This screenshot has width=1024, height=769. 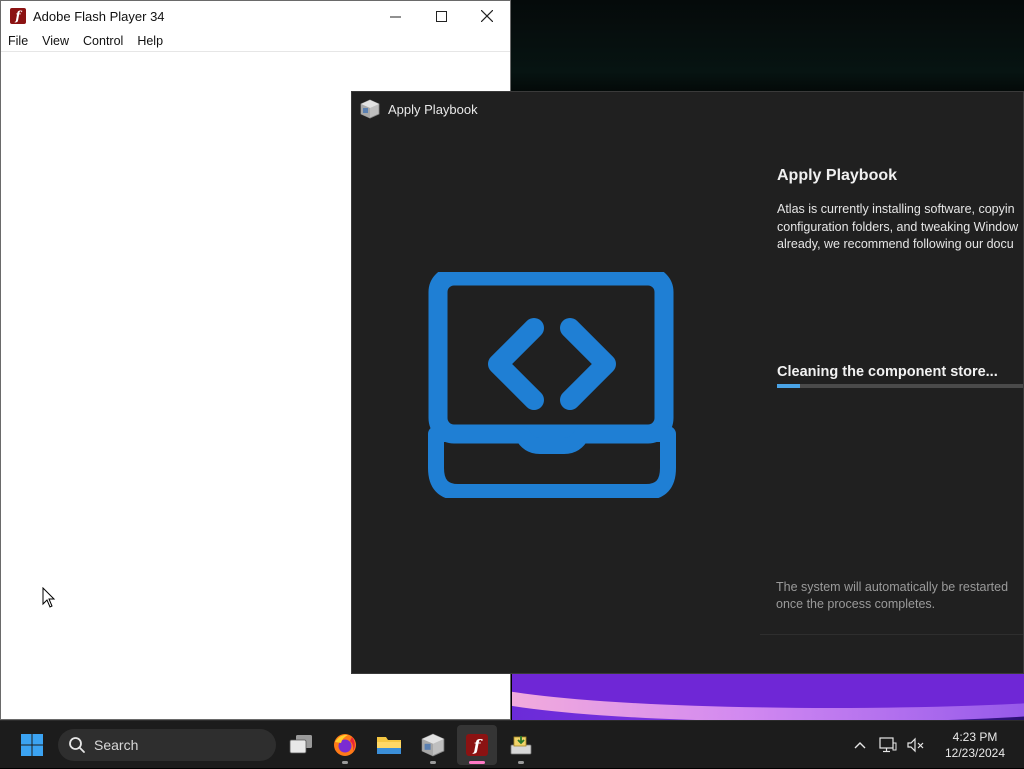 I want to click on volume-button, so click(x=916, y=745).